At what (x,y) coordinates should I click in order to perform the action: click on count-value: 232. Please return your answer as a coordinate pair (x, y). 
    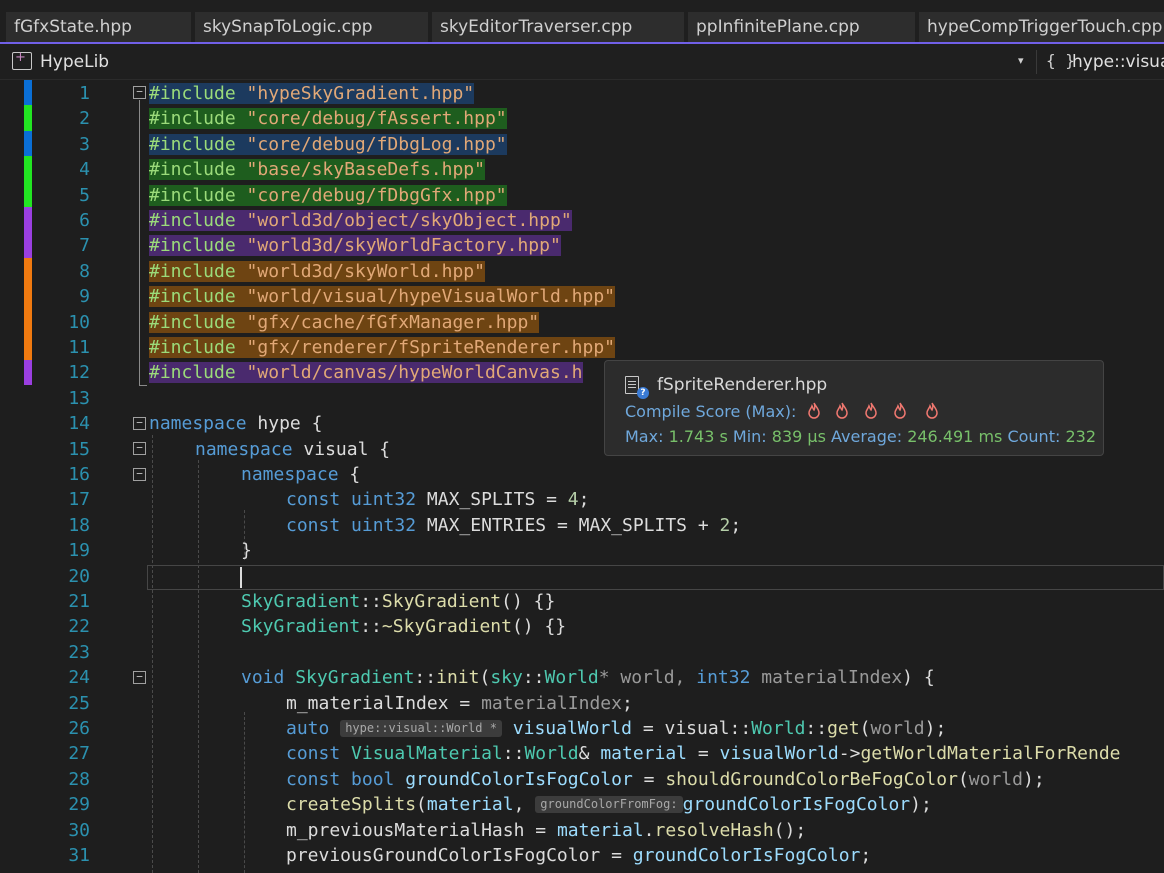
    Looking at the image, I should click on (1080, 436).